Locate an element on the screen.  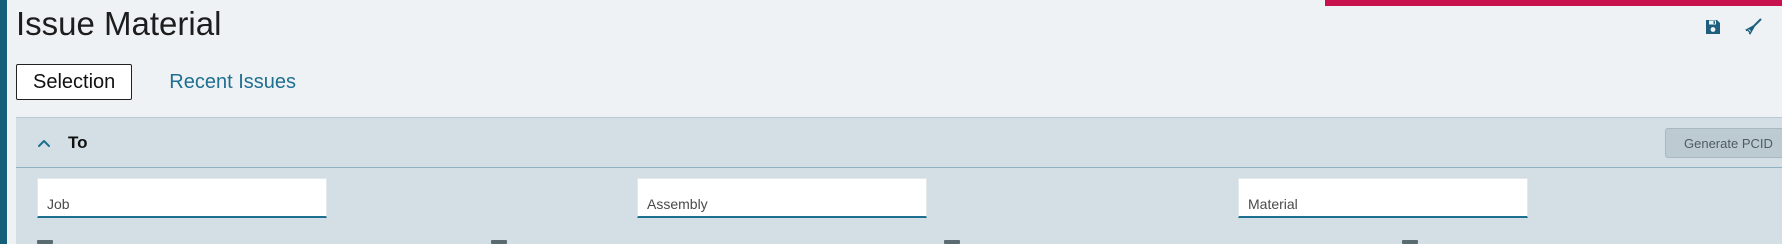
notification-banner is located at coordinates (1553, 3).